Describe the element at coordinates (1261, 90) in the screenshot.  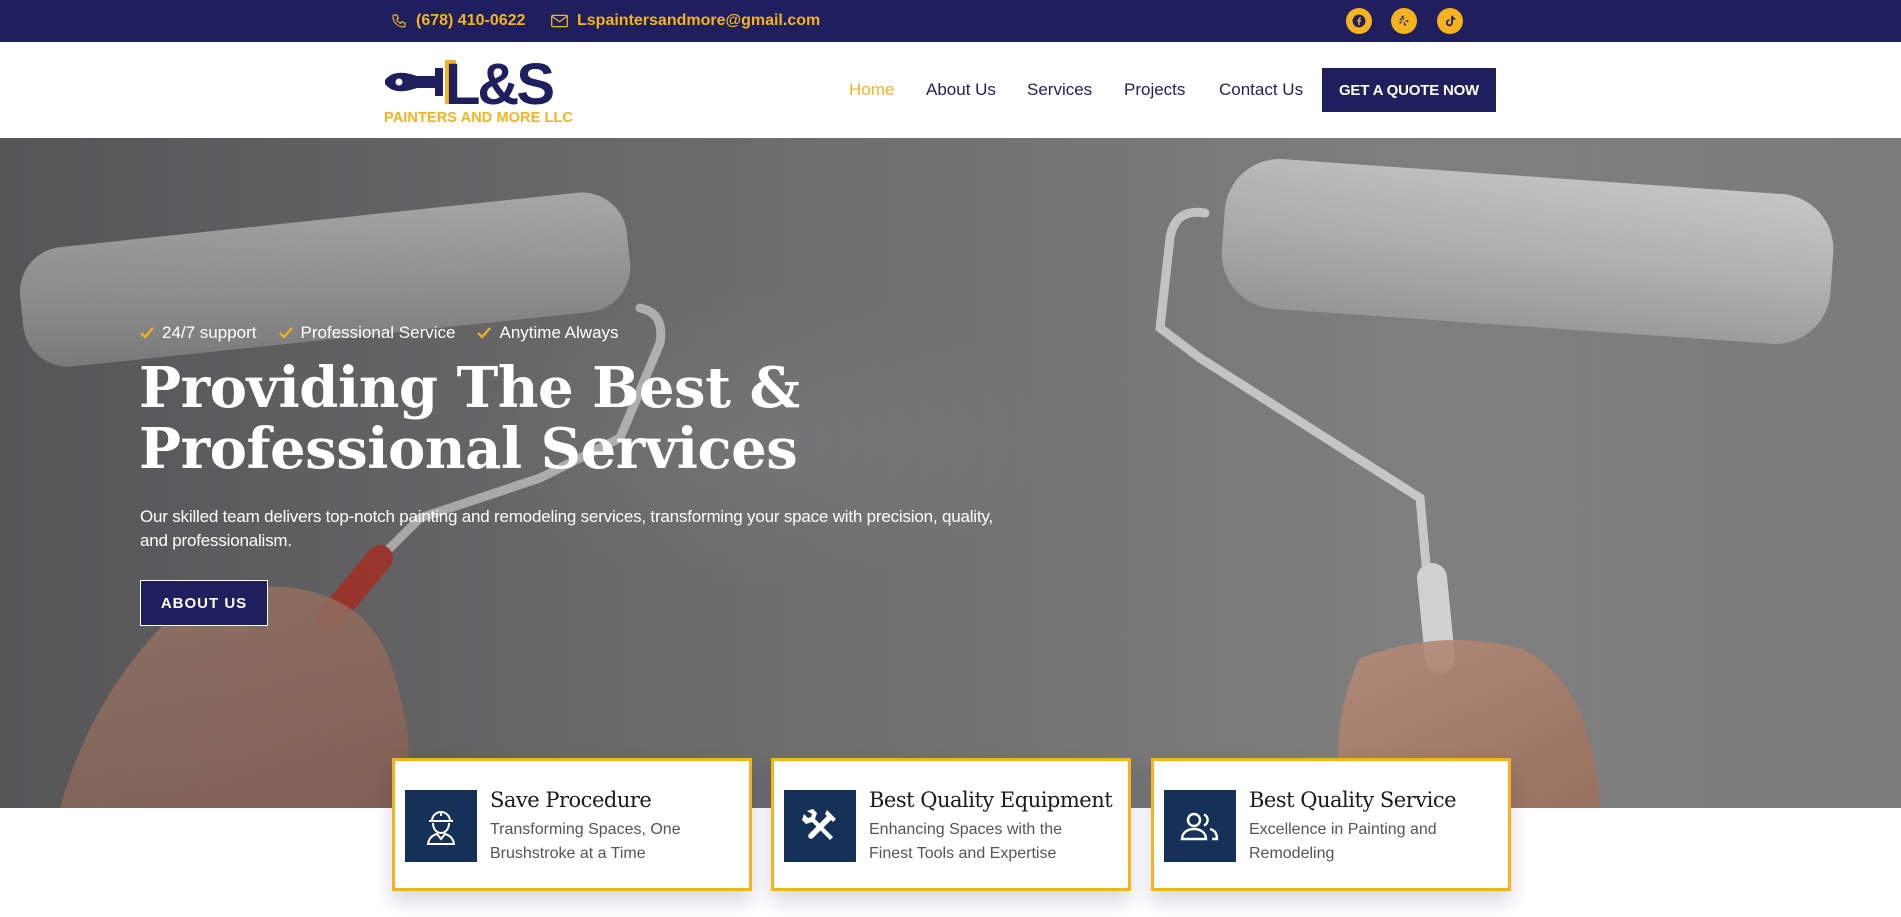
I see `nav-contact-us: Contact Us` at that location.